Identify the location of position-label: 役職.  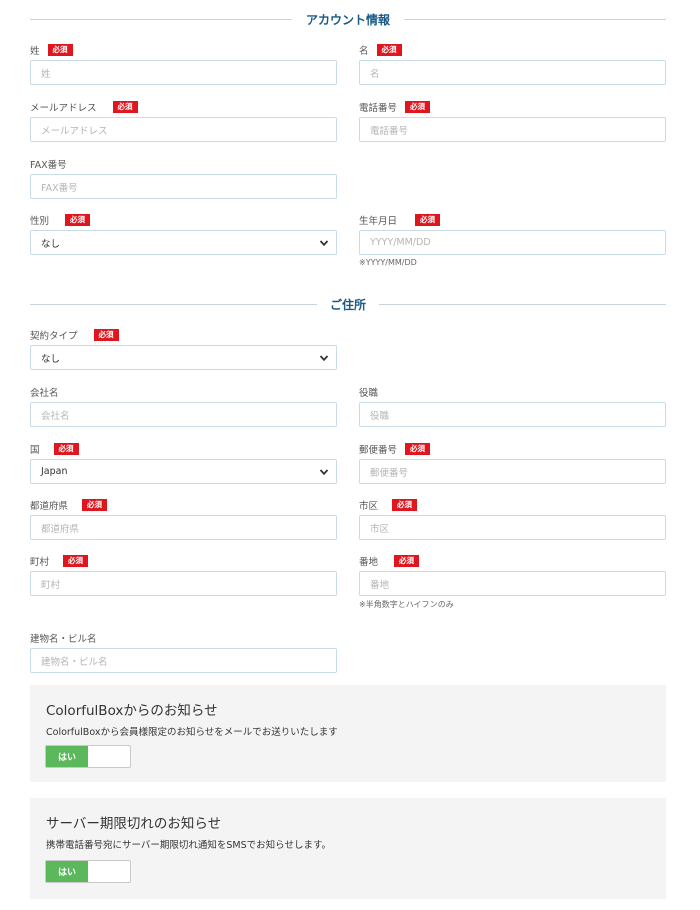
(369, 393).